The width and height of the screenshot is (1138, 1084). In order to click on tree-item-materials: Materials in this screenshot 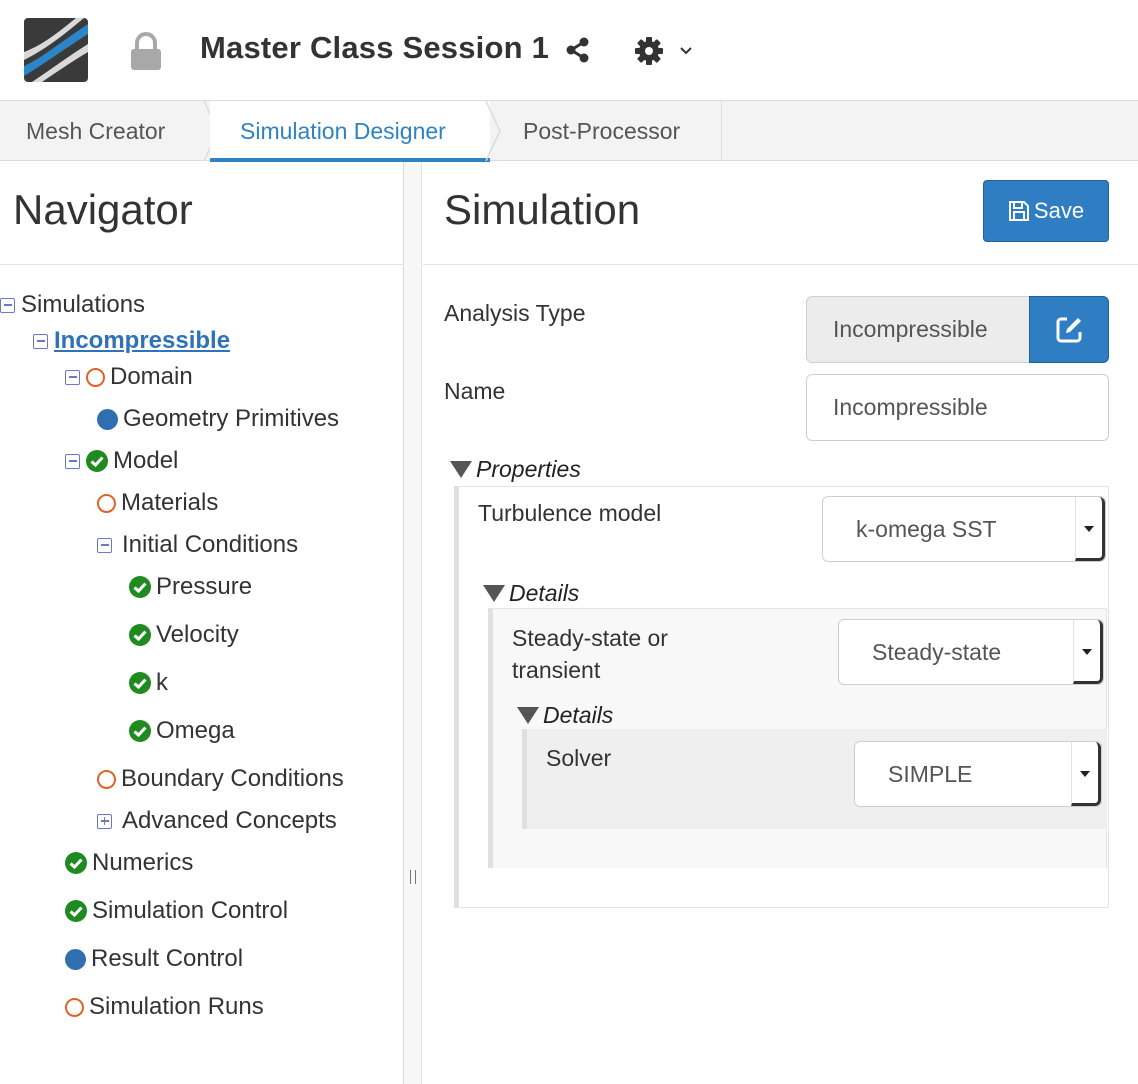, I will do `click(157, 503)`.